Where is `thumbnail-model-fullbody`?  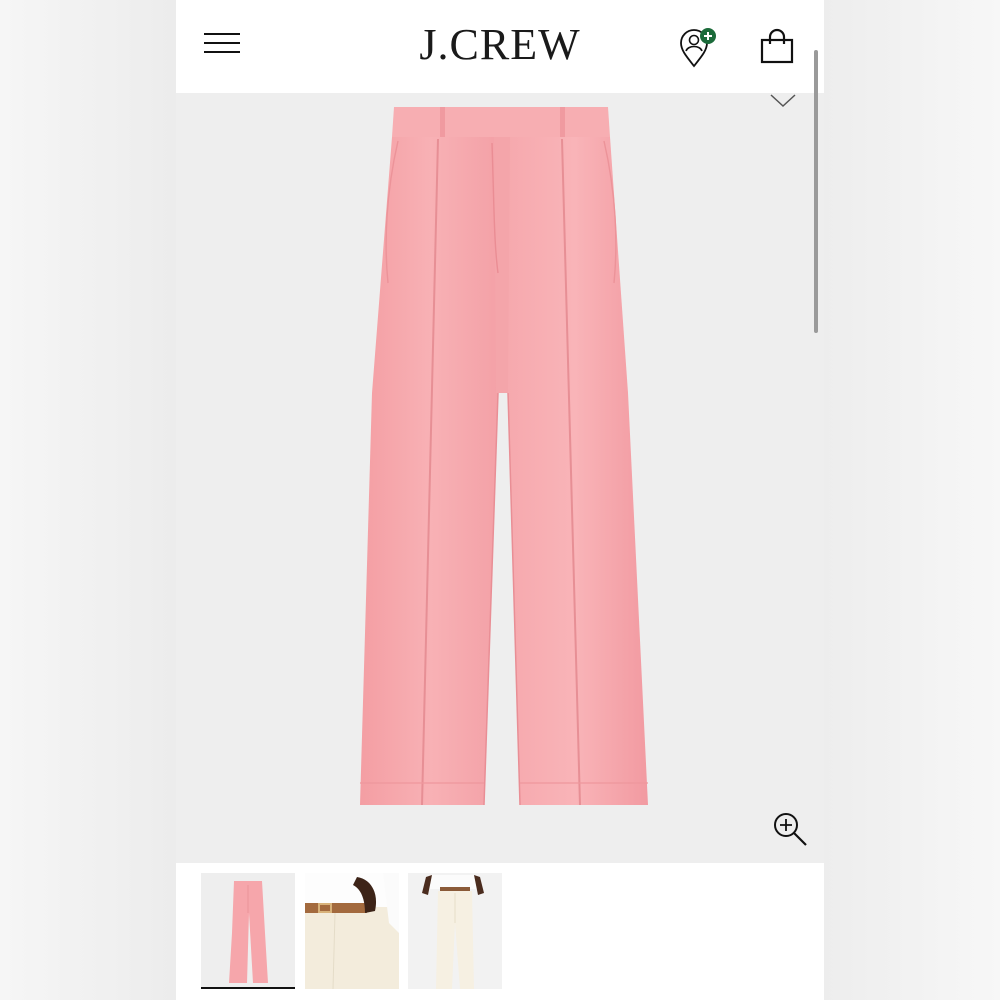
thumbnail-model-fullbody is located at coordinates (455, 931).